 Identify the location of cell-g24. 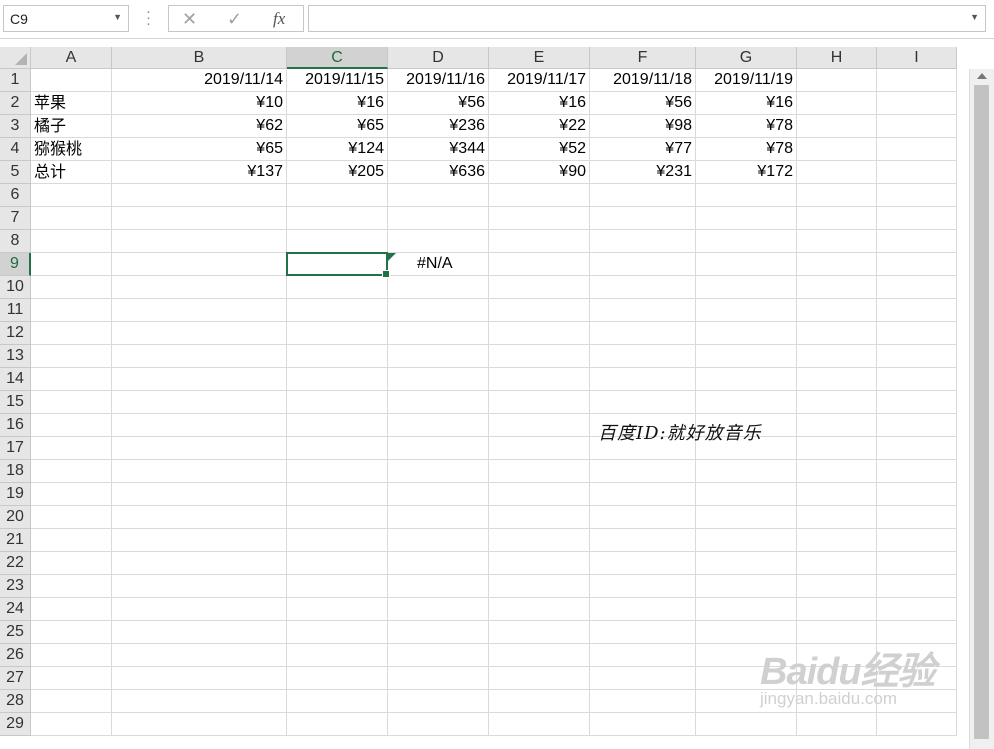
(746, 609).